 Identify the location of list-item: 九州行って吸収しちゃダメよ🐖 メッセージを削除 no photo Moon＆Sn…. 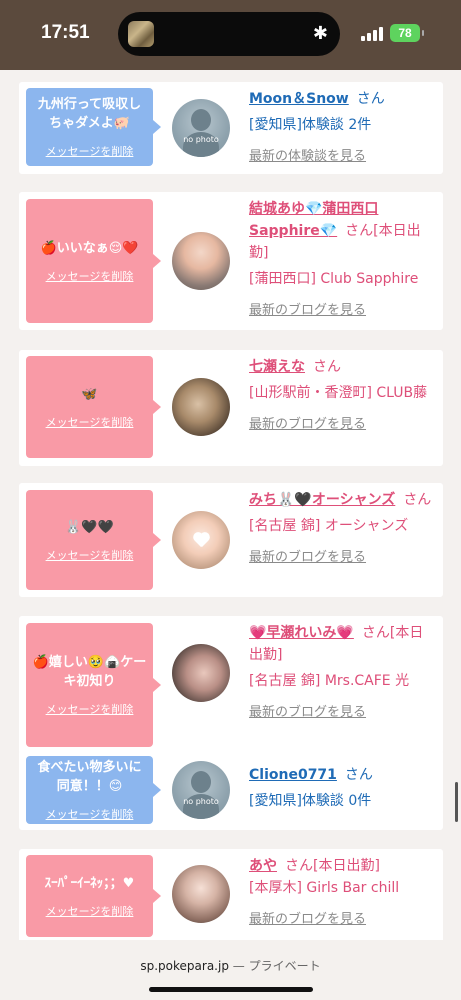
(231, 128).